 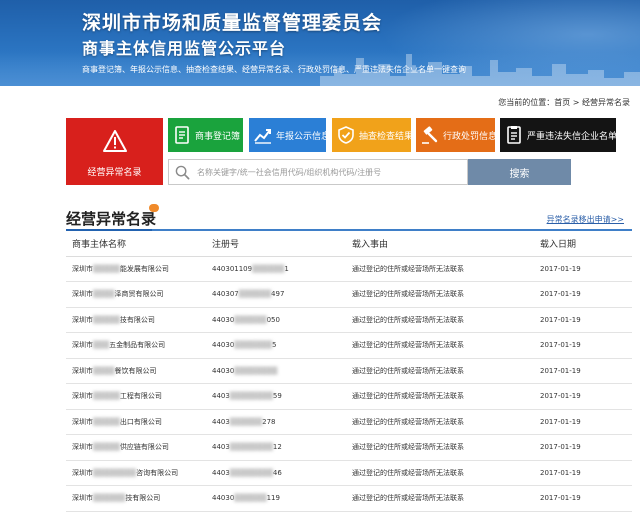 I want to click on reg-number-text: 44030, so click(x=223, y=370).